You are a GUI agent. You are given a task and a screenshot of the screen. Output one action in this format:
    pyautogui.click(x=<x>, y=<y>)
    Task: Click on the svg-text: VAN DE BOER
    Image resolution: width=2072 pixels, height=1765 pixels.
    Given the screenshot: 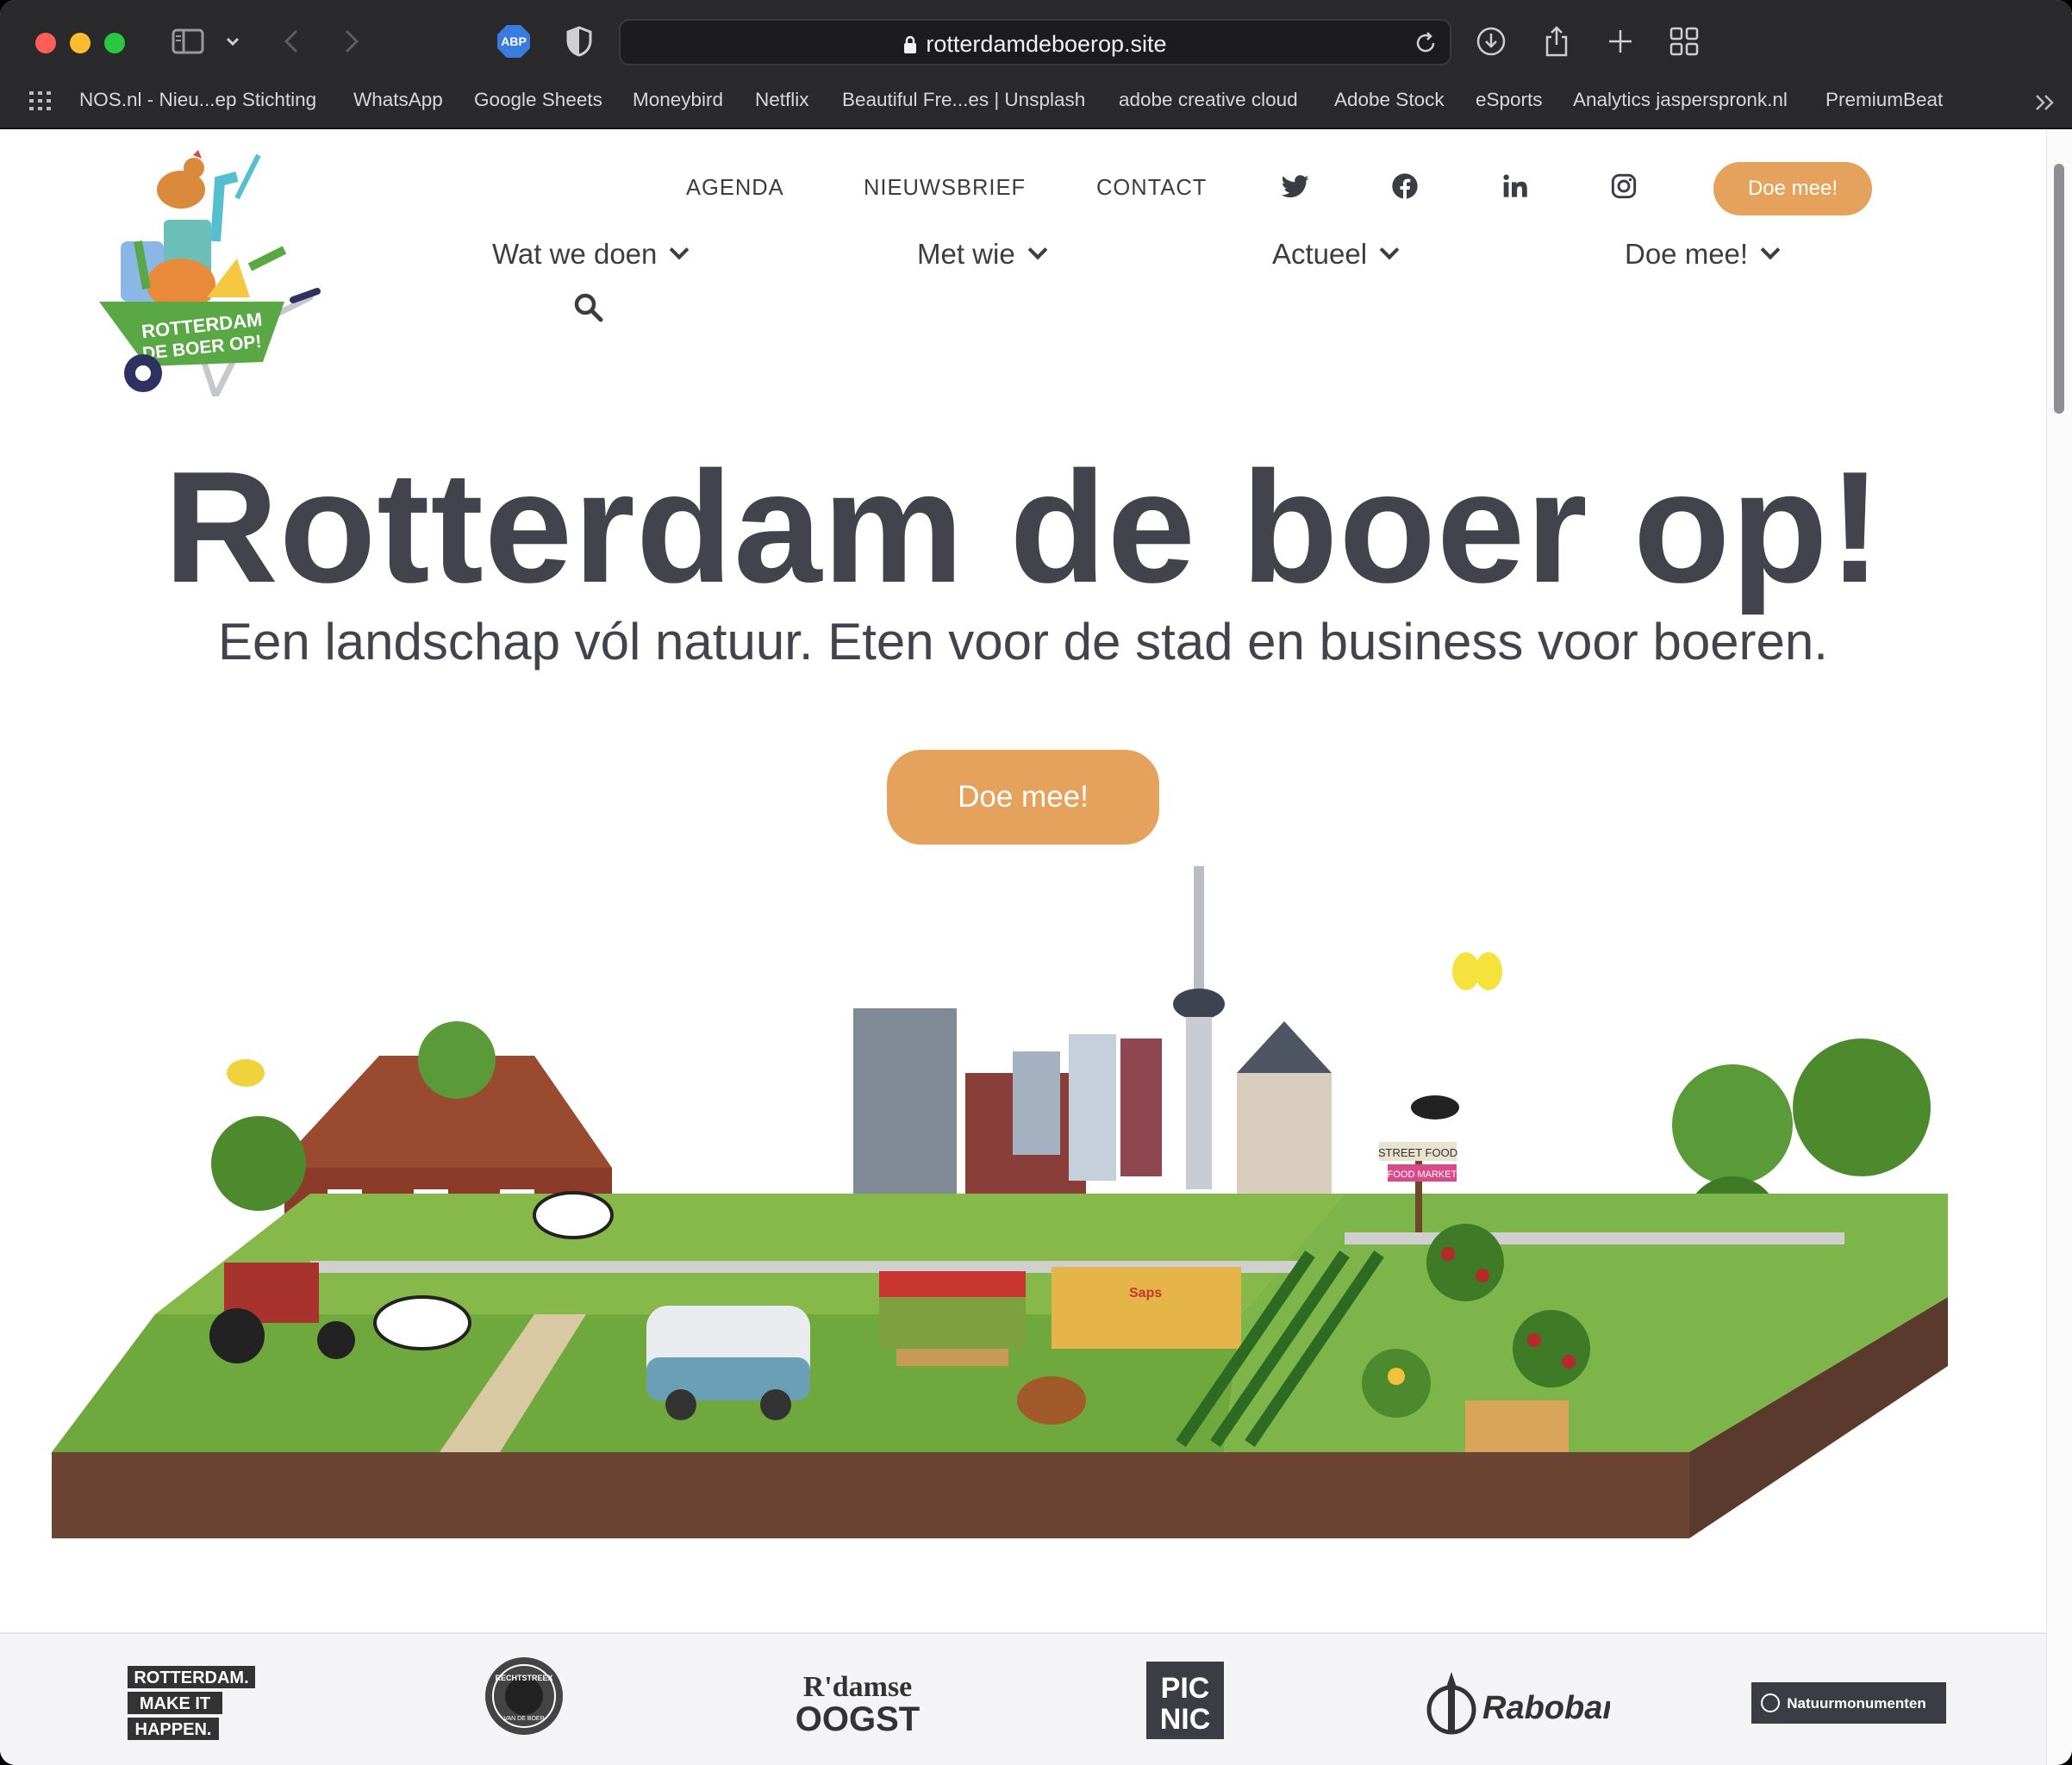 What is the action you would take?
    pyautogui.click(x=523, y=1719)
    